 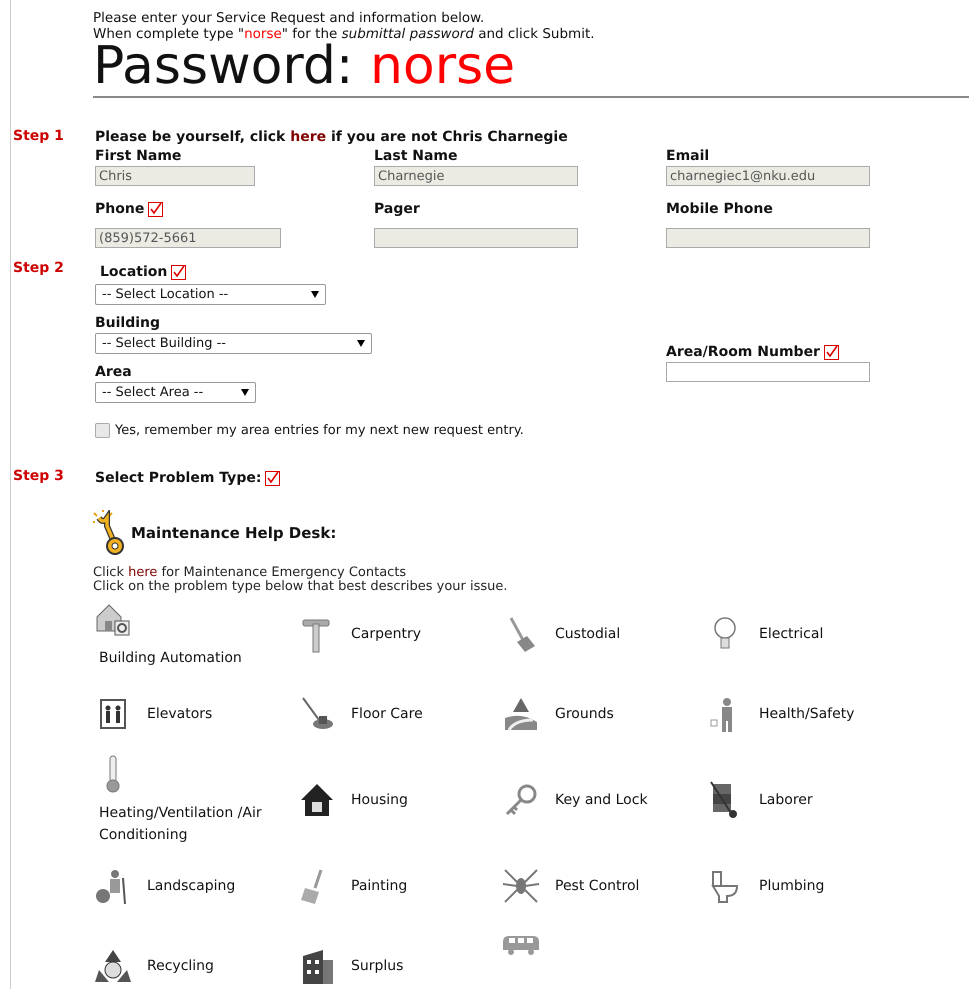 I want to click on problem-type-link: Housing, so click(x=379, y=800).